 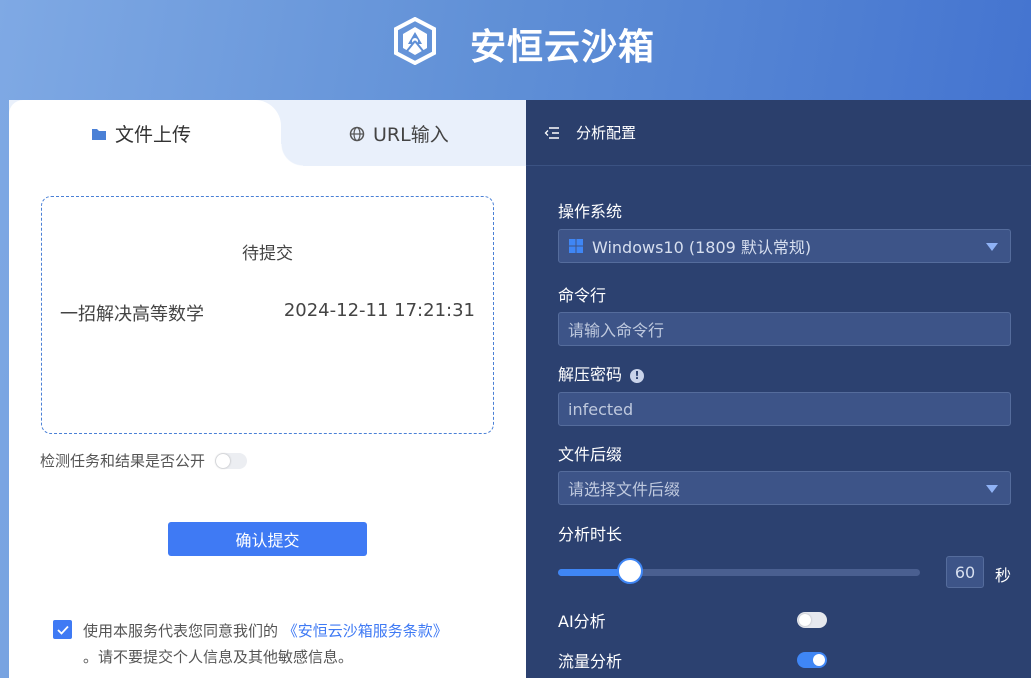 What do you see at coordinates (123, 461) in the screenshot?
I see `public-option-label: 检测任务和结果是否公开` at bounding box center [123, 461].